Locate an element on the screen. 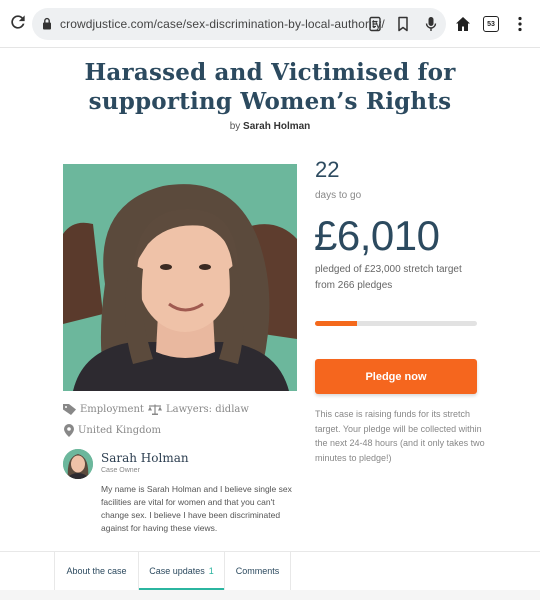  case-tabs: About the case Case updates 1 Comments is located at coordinates (270, 575).